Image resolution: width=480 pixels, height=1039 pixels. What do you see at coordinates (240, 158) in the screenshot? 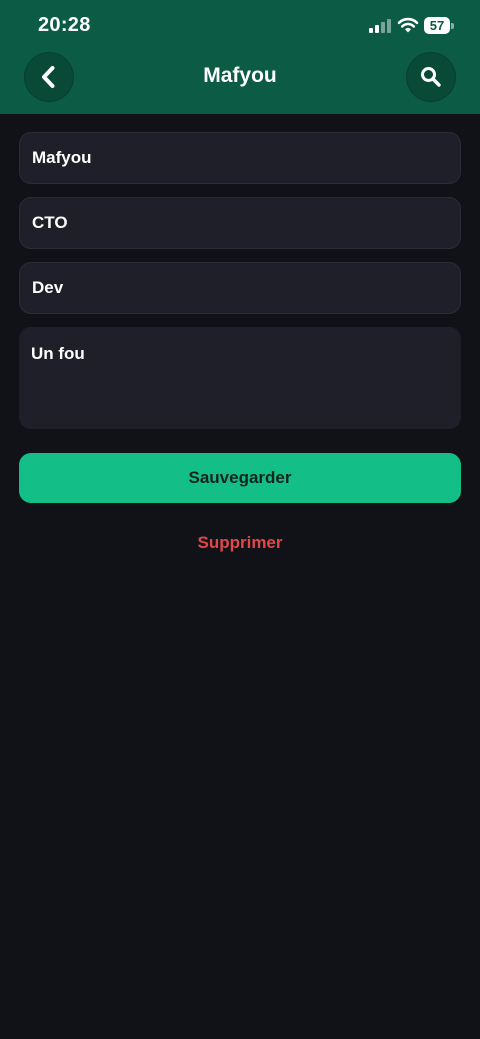
I see `name-field: Mafyou` at bounding box center [240, 158].